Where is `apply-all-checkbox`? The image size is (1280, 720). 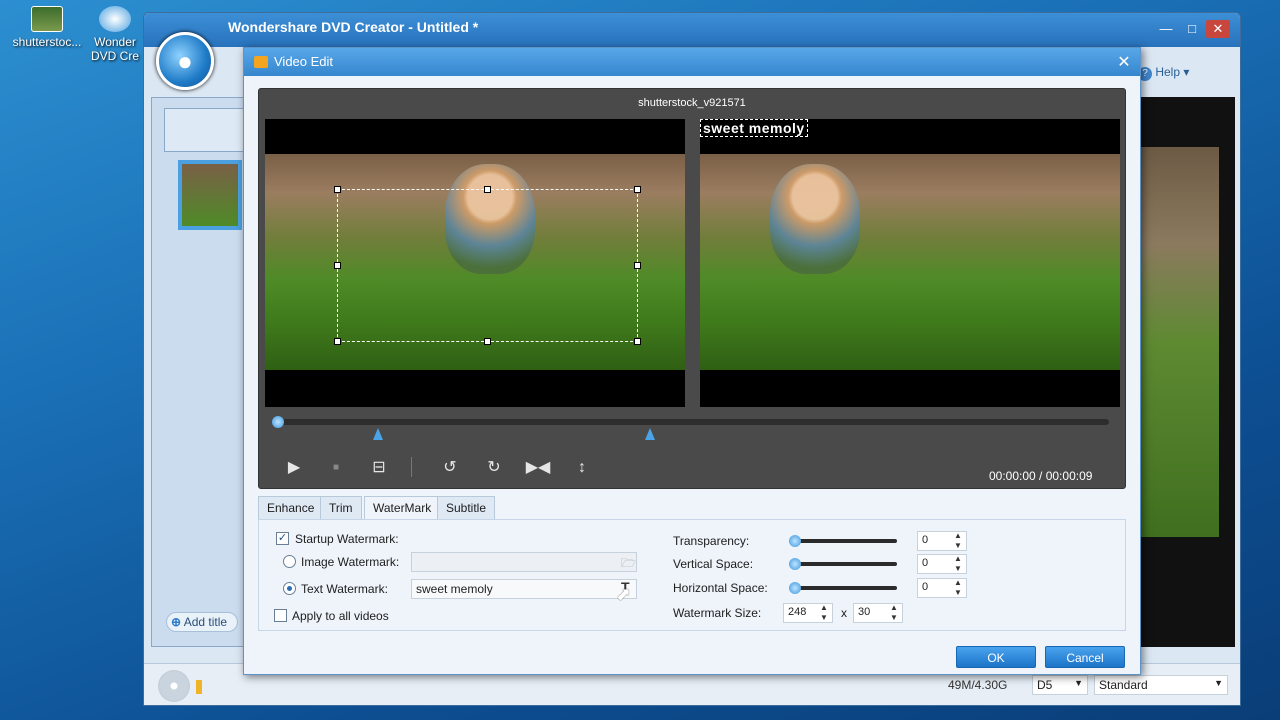 apply-all-checkbox is located at coordinates (280, 615).